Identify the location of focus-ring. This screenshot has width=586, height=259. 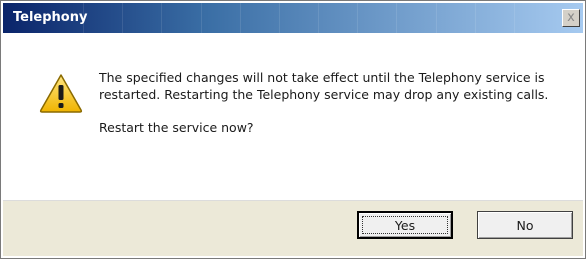
(405, 225).